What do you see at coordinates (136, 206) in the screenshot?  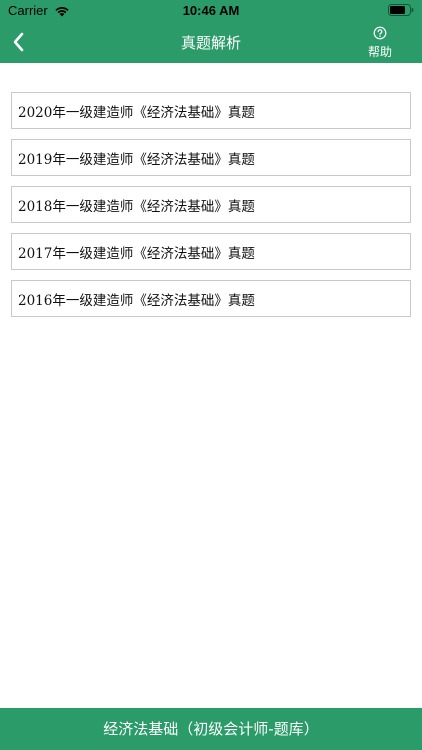 I see `list-item-label: 2018年一级建造师《经济法基础》真题` at bounding box center [136, 206].